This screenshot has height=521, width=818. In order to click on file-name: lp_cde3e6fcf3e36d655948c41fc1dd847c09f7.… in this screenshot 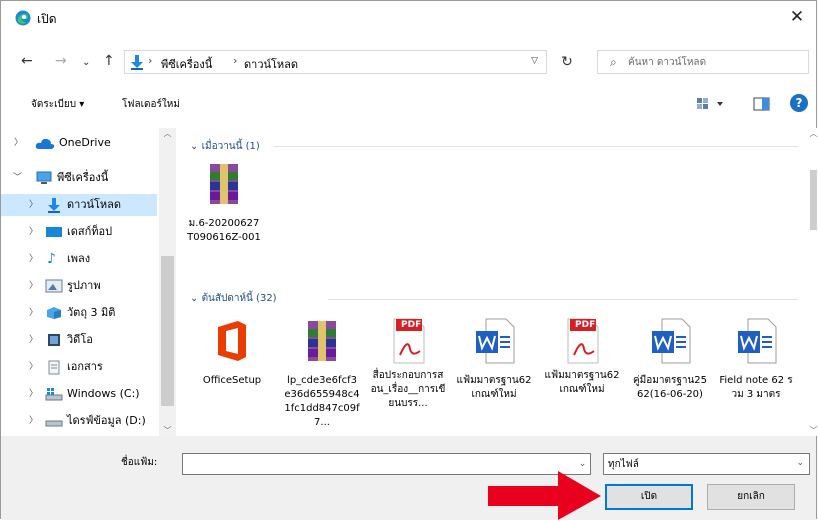, I will do `click(322, 401)`.